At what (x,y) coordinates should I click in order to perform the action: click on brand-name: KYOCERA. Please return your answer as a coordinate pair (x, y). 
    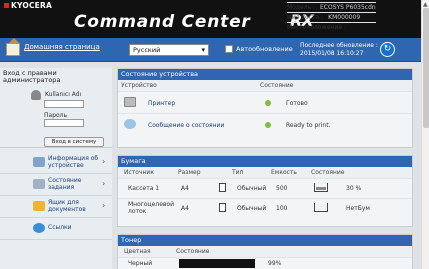
    Looking at the image, I should click on (31, 5).